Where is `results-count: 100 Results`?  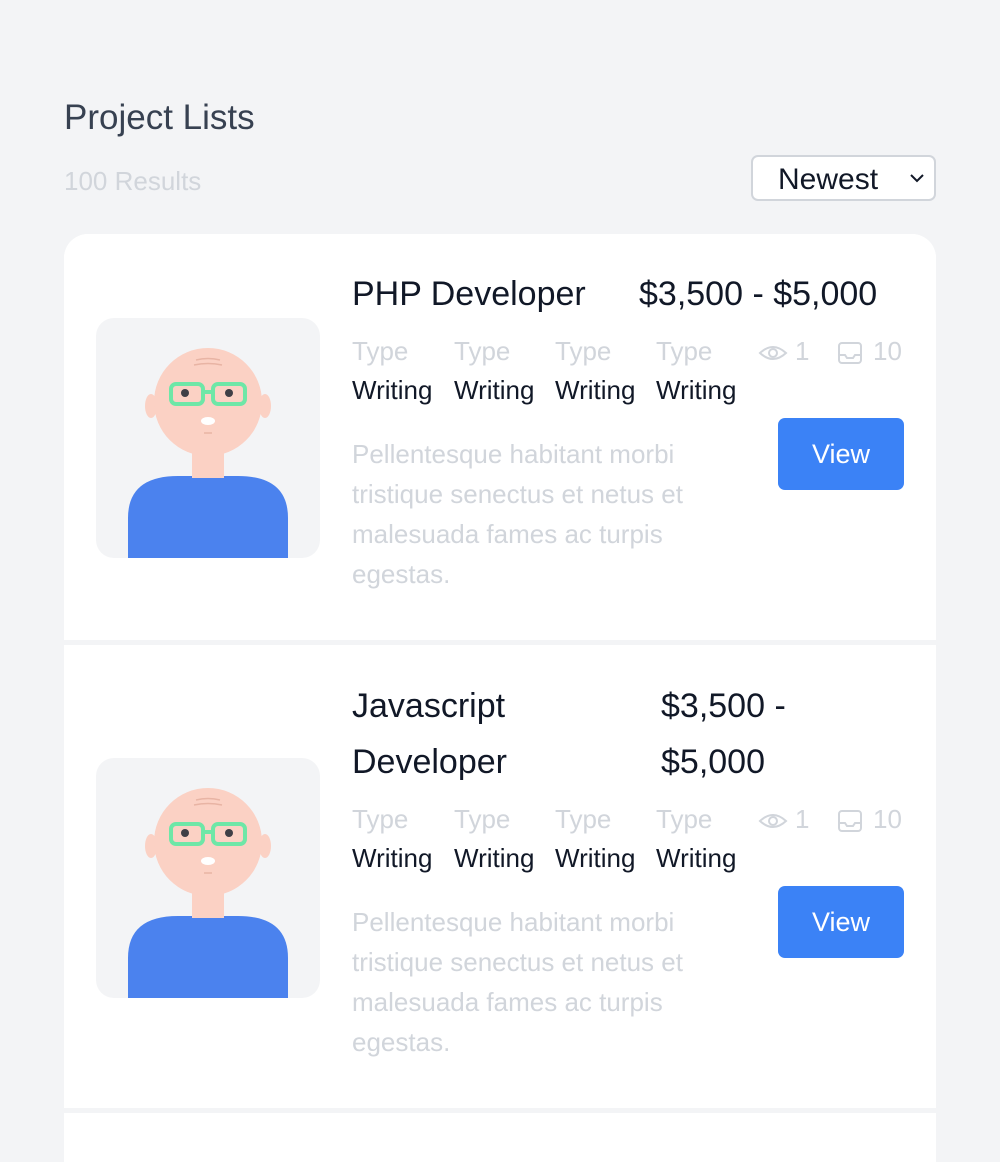
results-count: 100 Results is located at coordinates (133, 181).